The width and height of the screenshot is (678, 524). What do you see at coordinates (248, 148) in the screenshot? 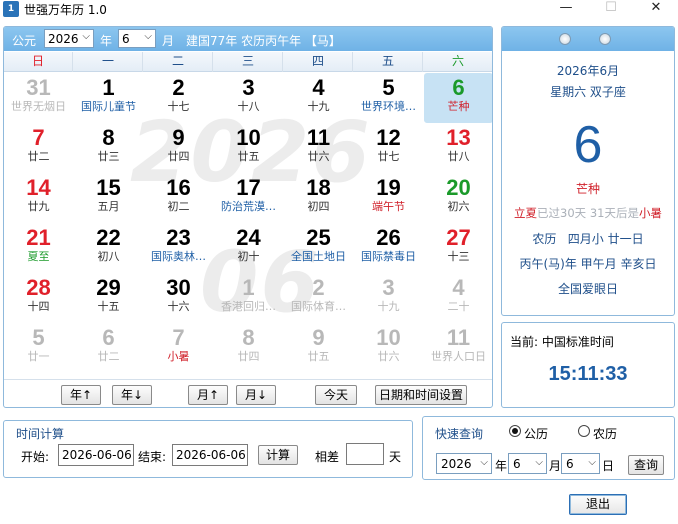
I see `calendar-day-cell: 10 廿五` at bounding box center [248, 148].